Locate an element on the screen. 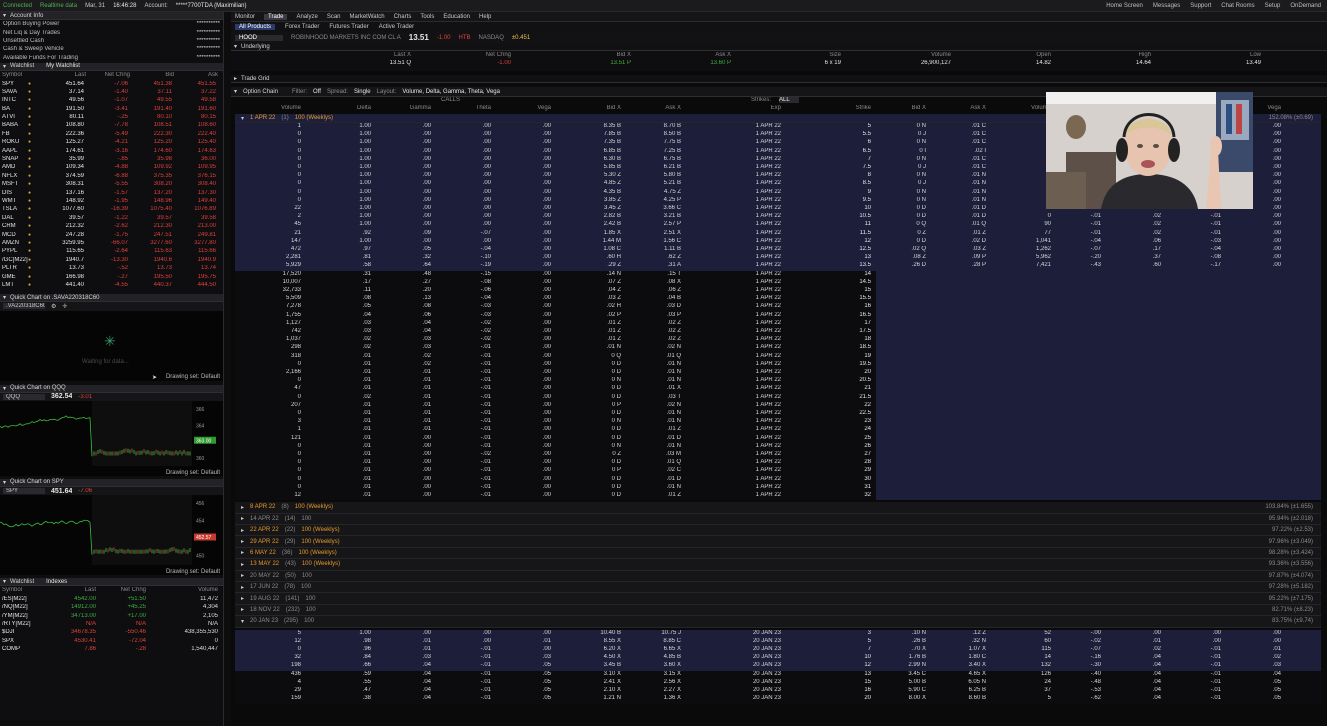 The image size is (1327, 726). watchlist-row: NFLX ● 374.59 -6.88 375.35 376.15 is located at coordinates (111, 176).